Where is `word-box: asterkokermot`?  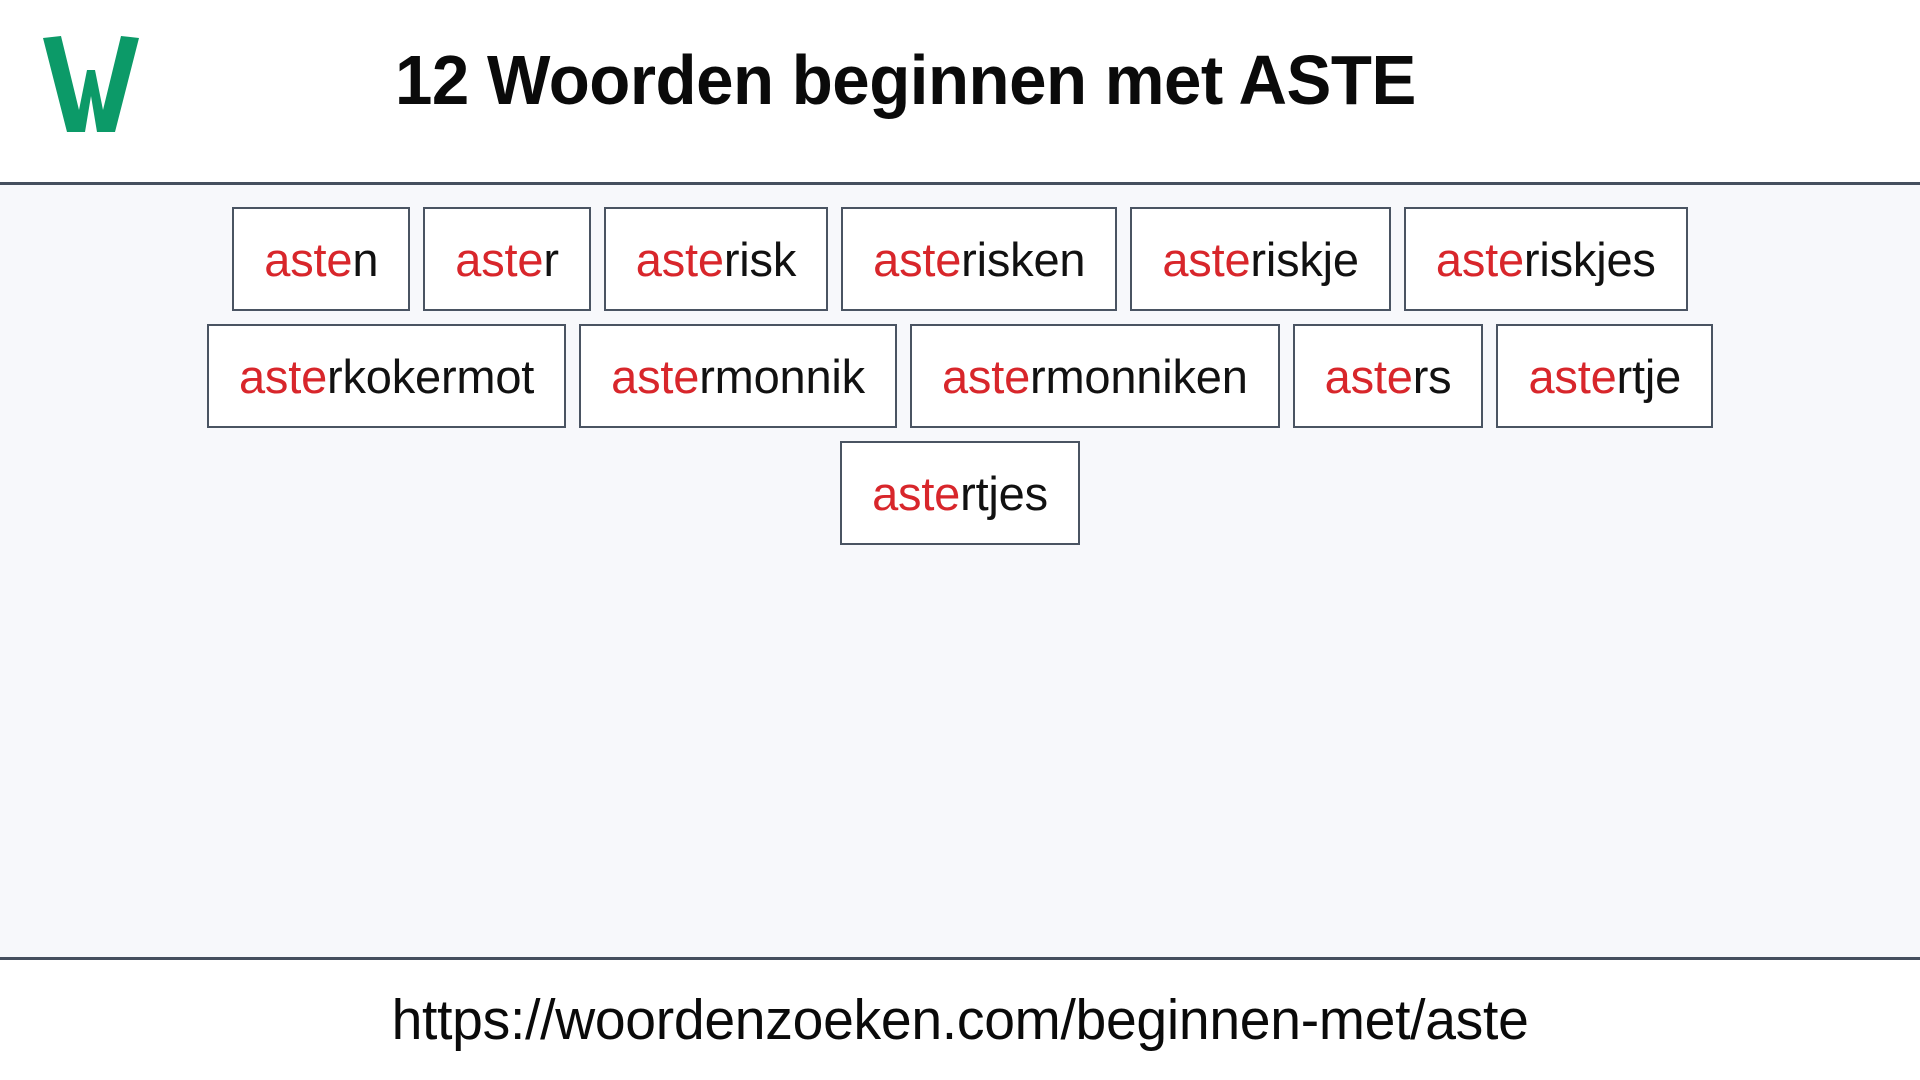 word-box: asterkokermot is located at coordinates (386, 376).